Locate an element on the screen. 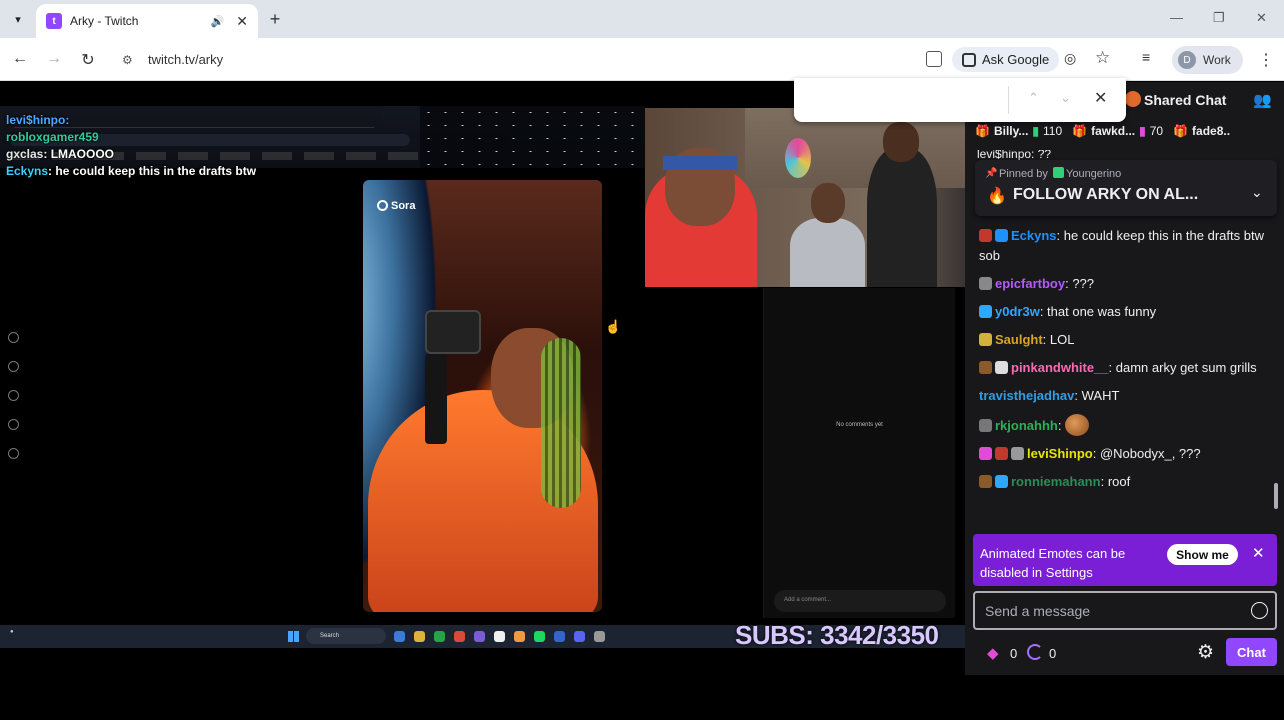  pin-icon: 📌 is located at coordinates (991, 173).